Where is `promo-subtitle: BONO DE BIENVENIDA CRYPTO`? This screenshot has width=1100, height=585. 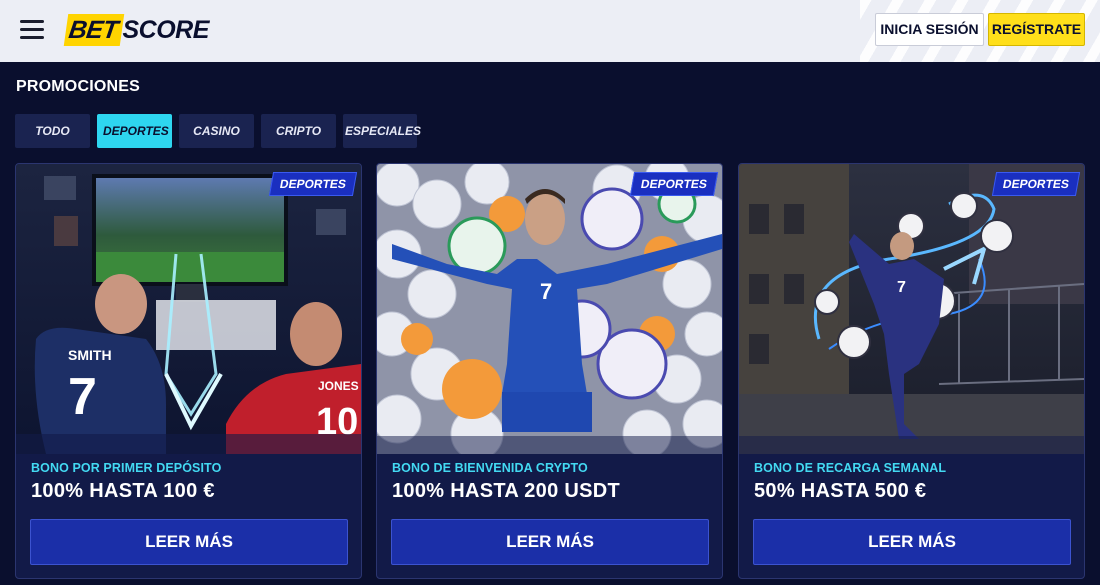 promo-subtitle: BONO DE BIENVENIDA CRYPTO is located at coordinates (490, 468).